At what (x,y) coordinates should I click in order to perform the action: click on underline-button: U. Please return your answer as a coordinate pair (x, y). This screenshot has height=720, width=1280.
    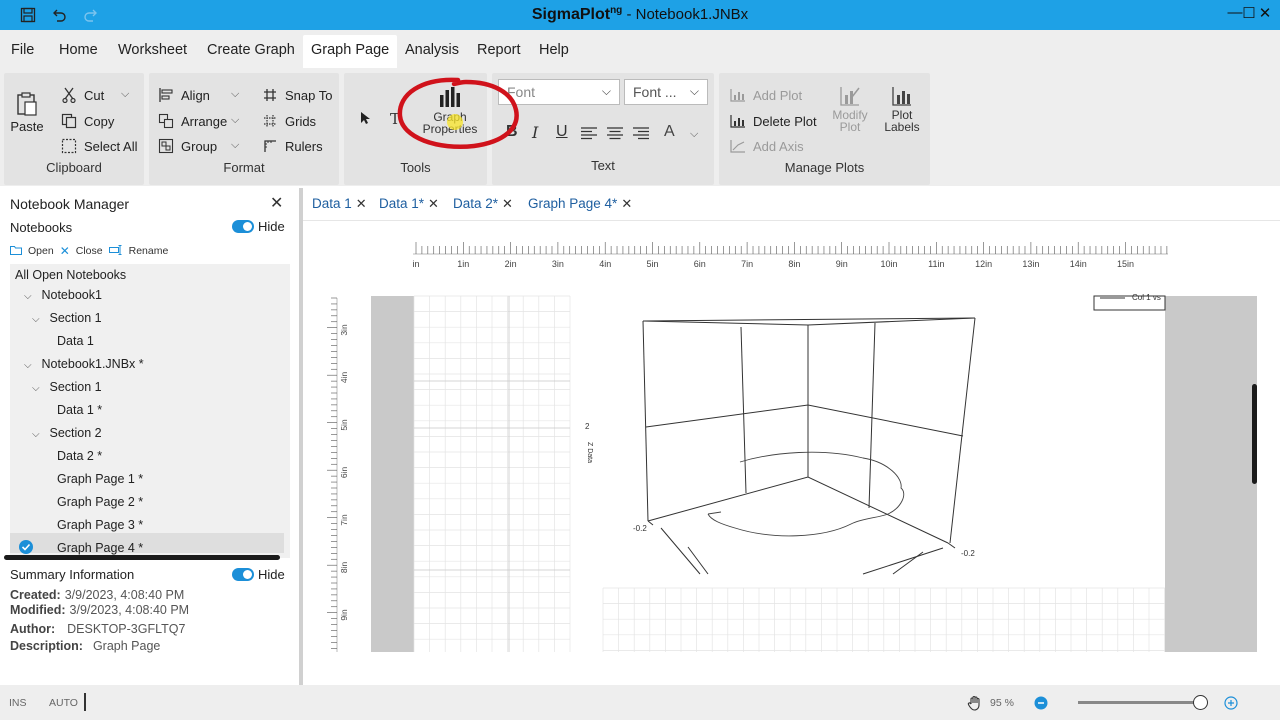
    Looking at the image, I should click on (562, 132).